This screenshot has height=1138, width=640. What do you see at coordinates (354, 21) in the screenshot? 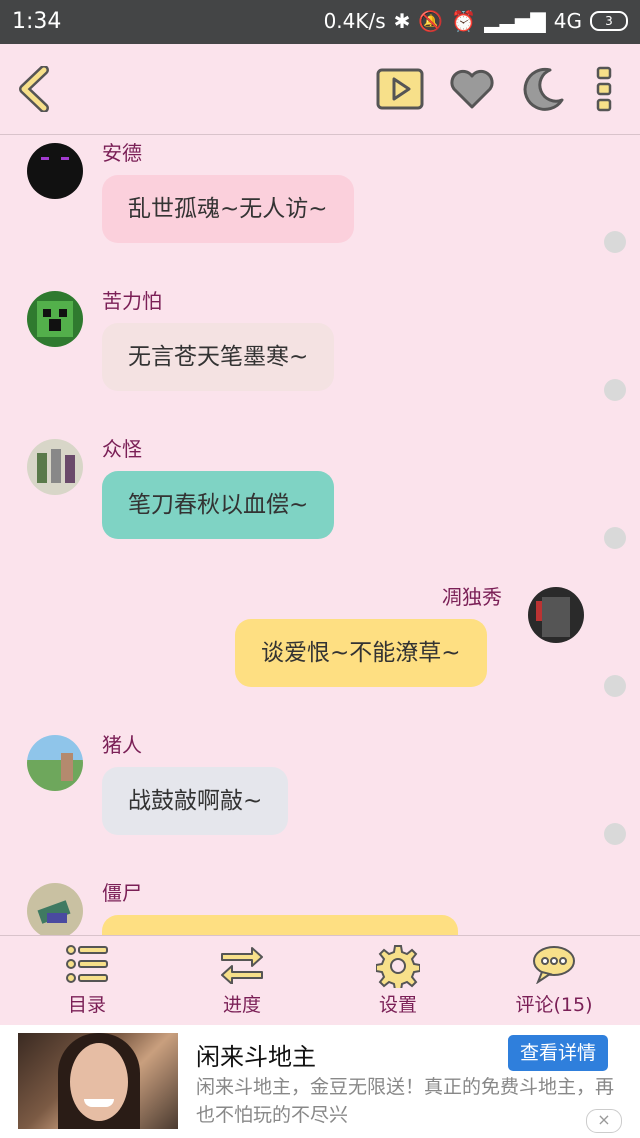
I see `network-speed: 0.4K/s` at bounding box center [354, 21].